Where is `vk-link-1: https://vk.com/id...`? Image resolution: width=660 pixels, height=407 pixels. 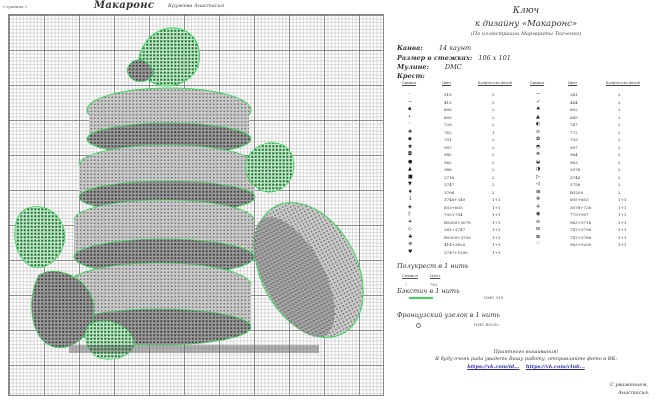
vk-link-1: https://vk.com/id... is located at coordinates (493, 367).